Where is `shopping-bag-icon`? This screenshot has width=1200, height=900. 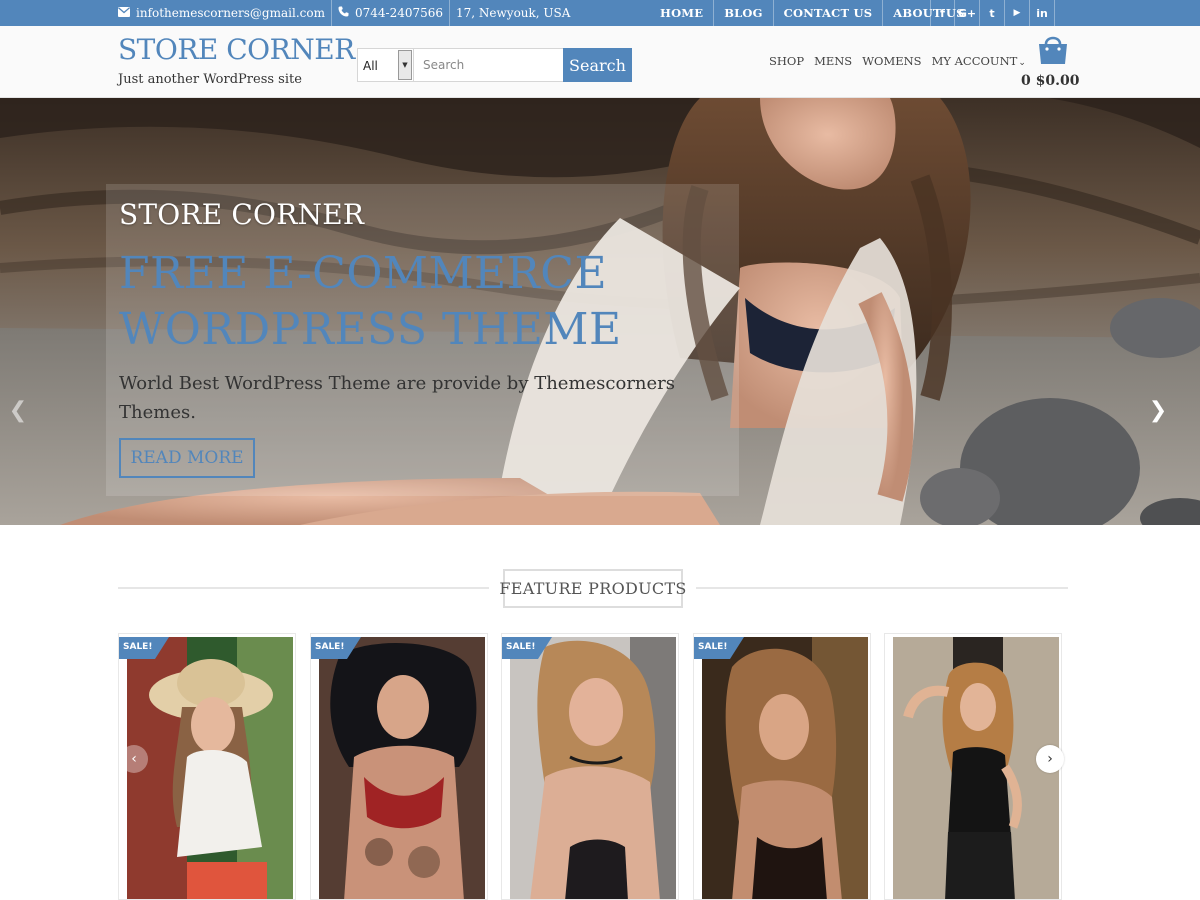 shopping-bag-icon is located at coordinates (1053, 49).